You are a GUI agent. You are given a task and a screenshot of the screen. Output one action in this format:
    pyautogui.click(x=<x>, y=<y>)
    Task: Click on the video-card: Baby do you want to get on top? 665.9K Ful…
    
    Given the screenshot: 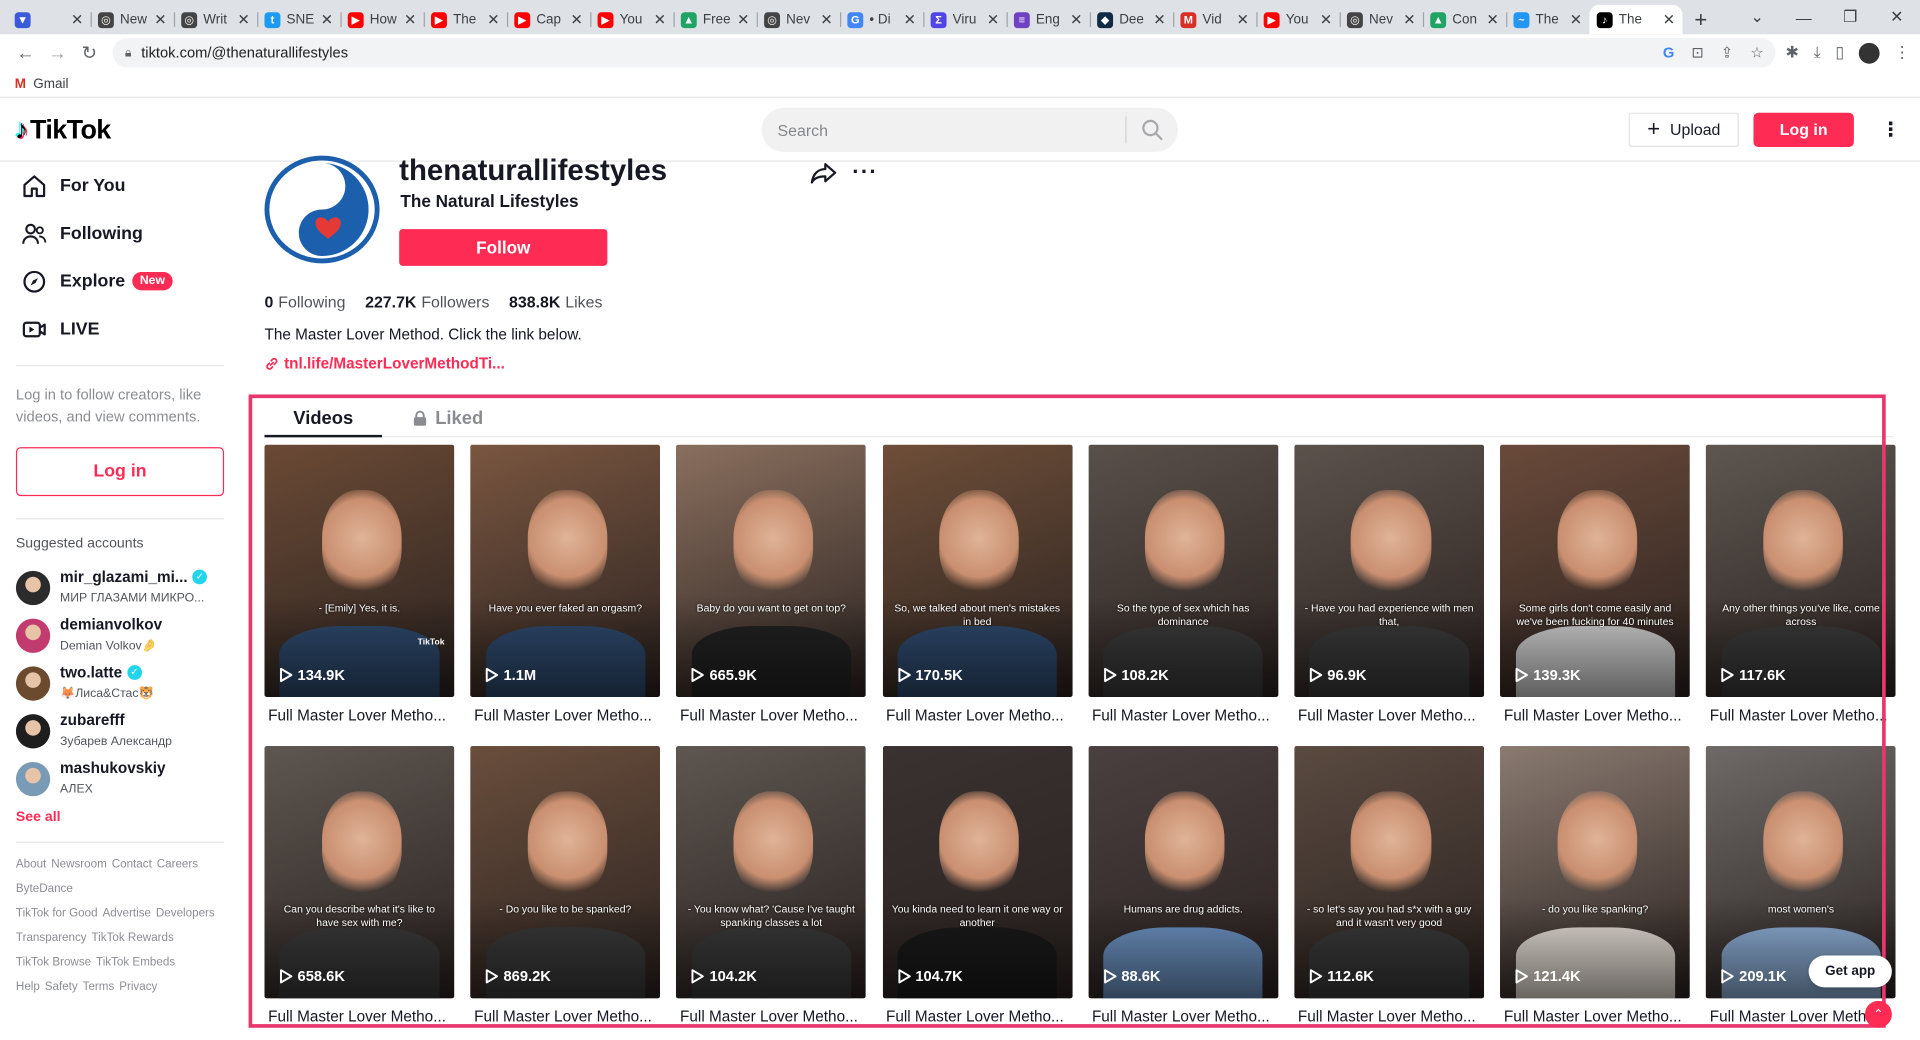 What is the action you would take?
    pyautogui.click(x=771, y=589)
    